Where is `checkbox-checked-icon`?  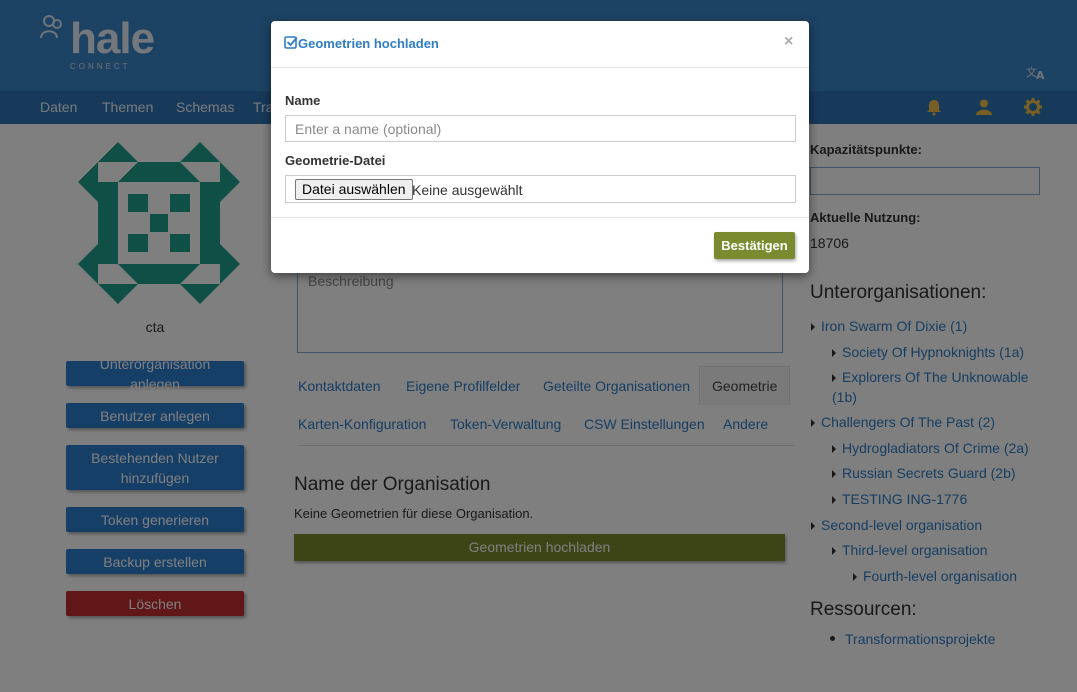
checkbox-checked-icon is located at coordinates (291, 42).